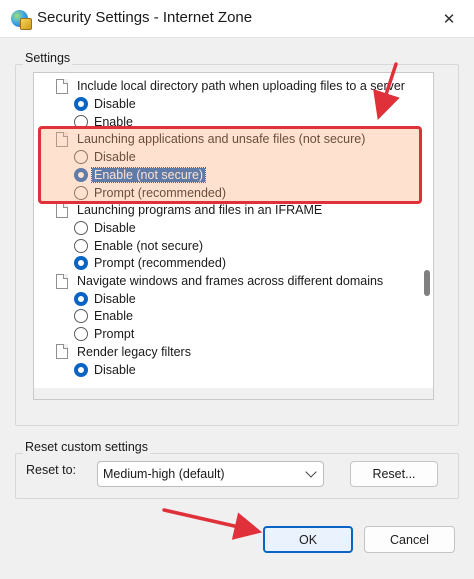 This screenshot has width=474, height=579. Describe the element at coordinates (233, 393) in the screenshot. I see `horizontal-scrollbar` at that location.